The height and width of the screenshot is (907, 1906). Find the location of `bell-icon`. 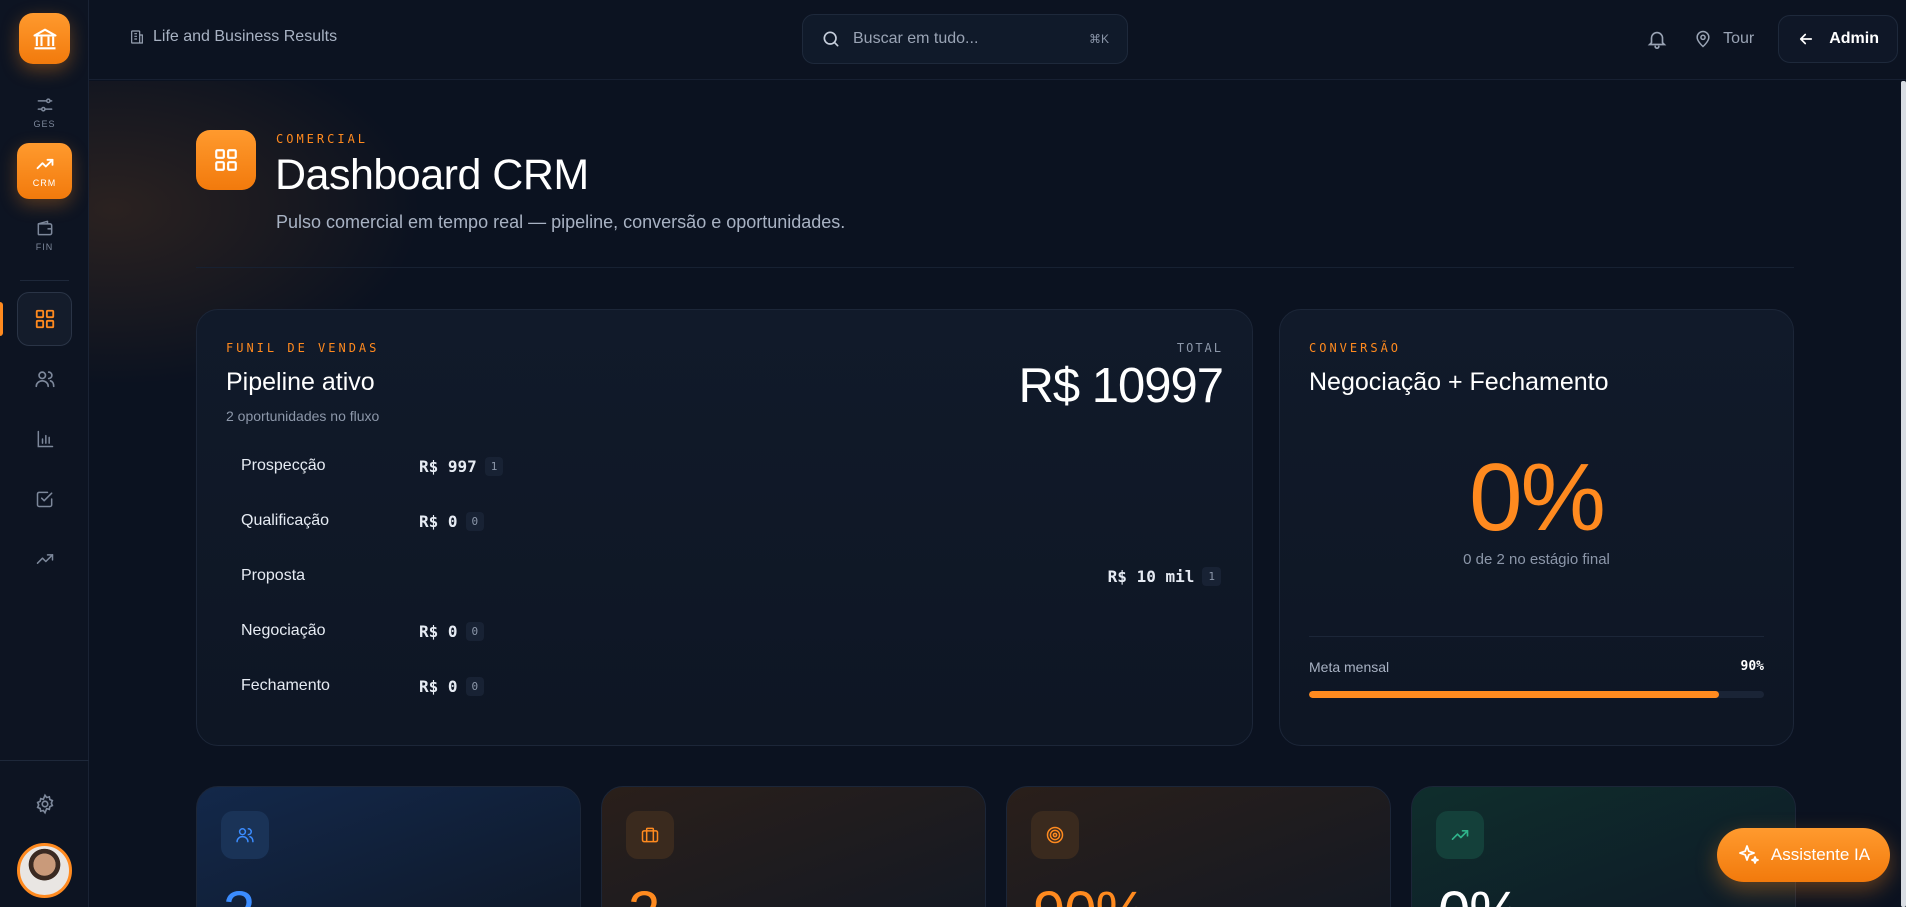

bell-icon is located at coordinates (1657, 40).